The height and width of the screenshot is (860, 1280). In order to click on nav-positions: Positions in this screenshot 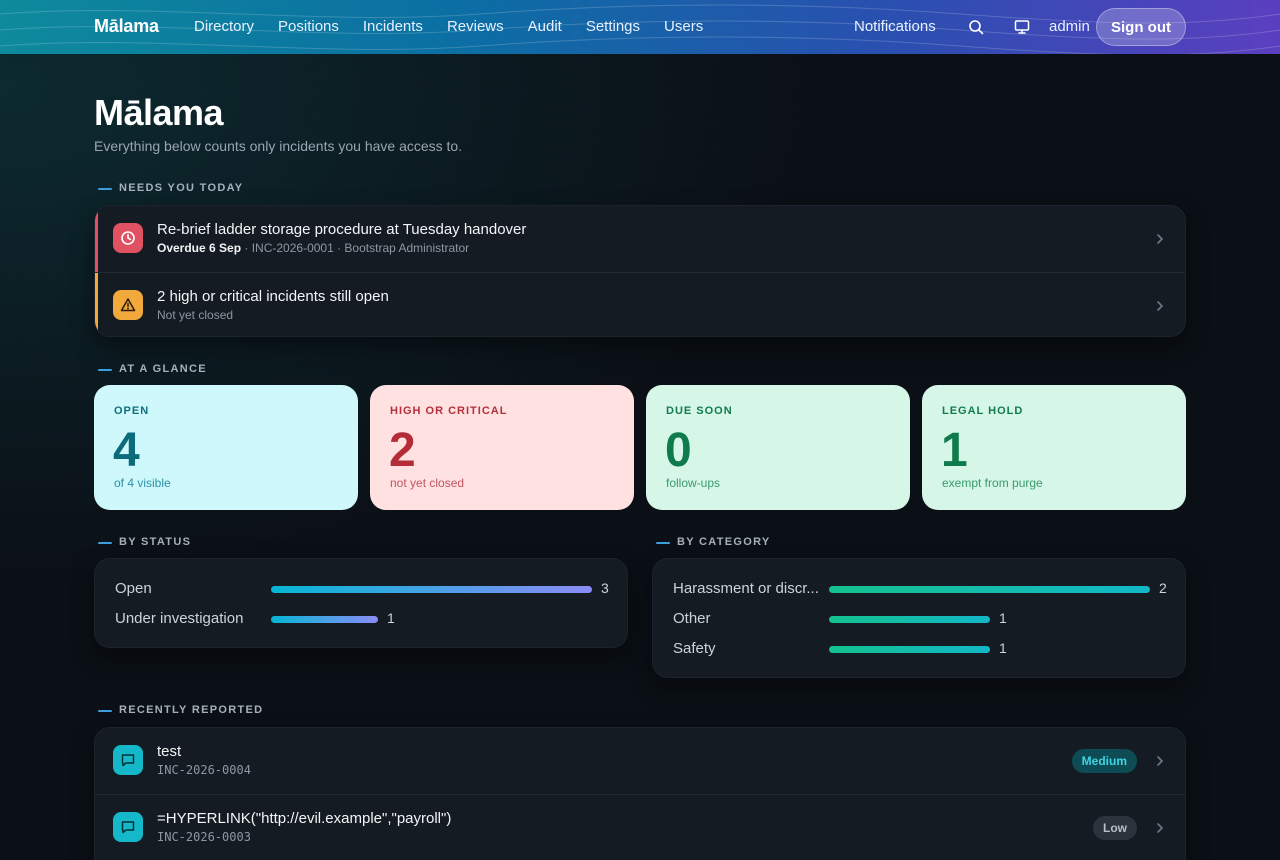, I will do `click(308, 26)`.